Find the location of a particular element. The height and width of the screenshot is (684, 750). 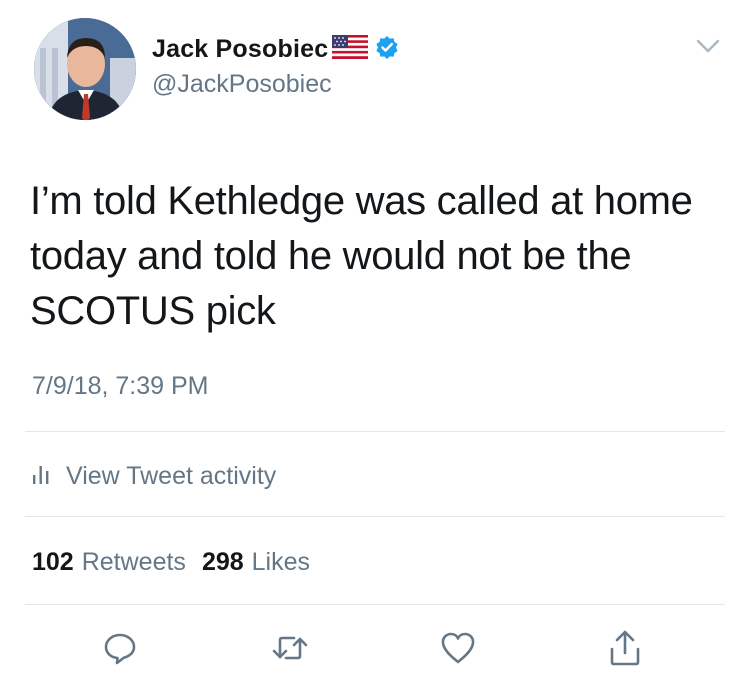

retweets-label: Retweets is located at coordinates (134, 562).